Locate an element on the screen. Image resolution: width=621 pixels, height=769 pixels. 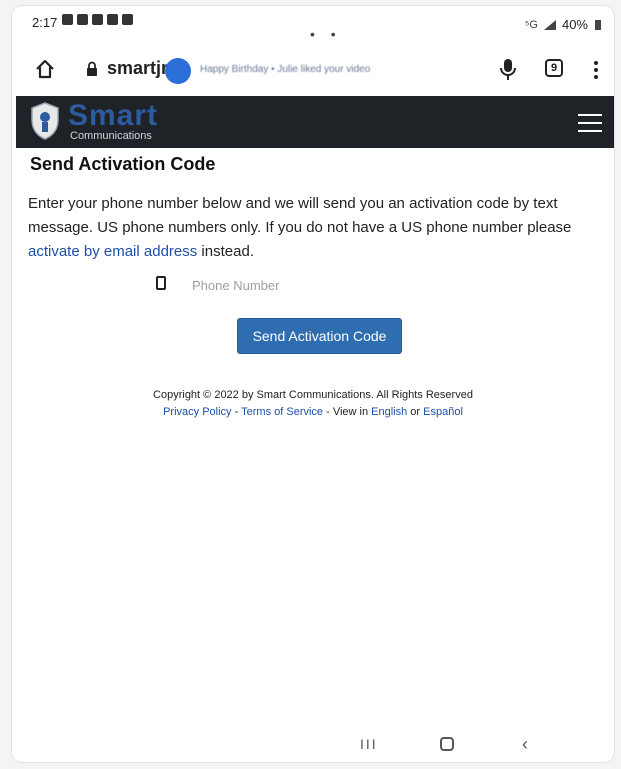
logo-subtitle: Communications is located at coordinates (111, 136).